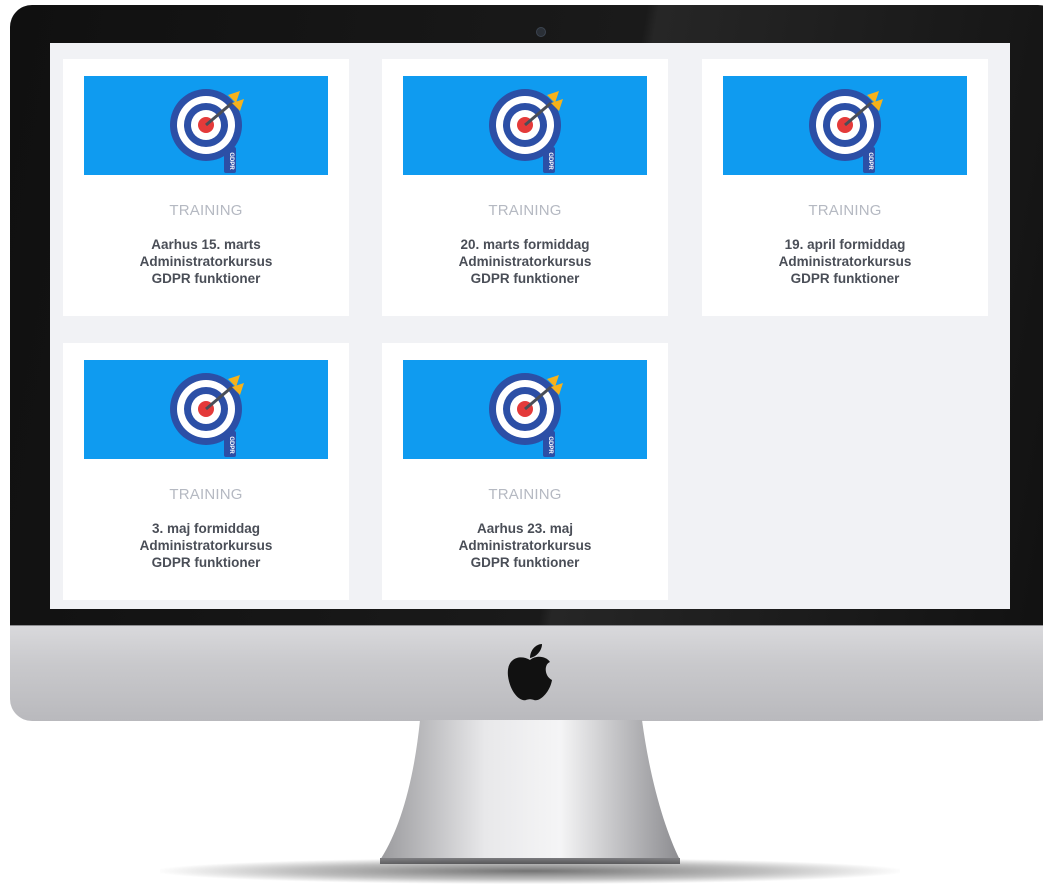 This screenshot has width=1043, height=884. I want to click on card-title-line: 3. maj formiddag, so click(206, 528).